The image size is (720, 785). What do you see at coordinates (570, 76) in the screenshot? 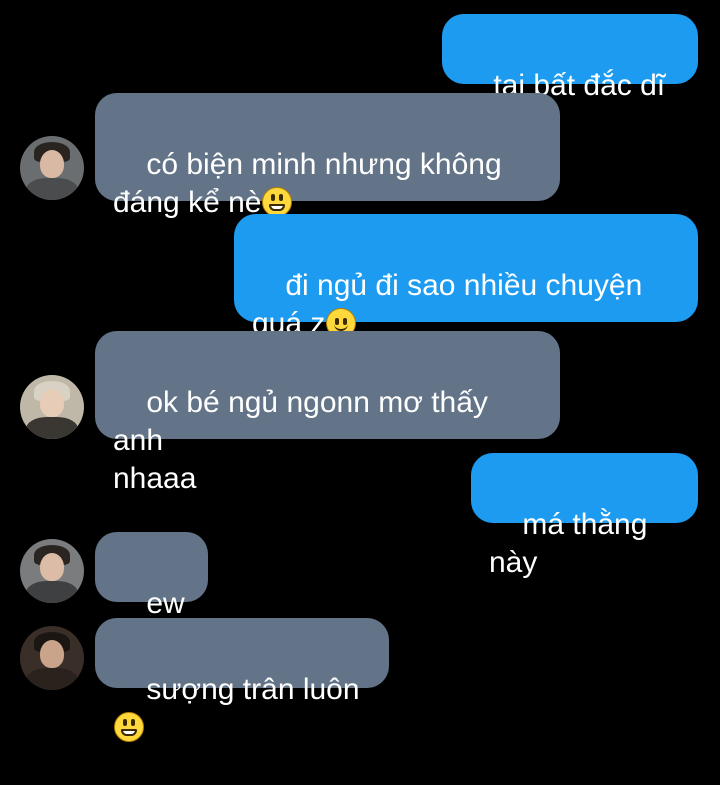
I see `sent-message-bubble: tại bất đắc dĩ` at bounding box center [570, 76].